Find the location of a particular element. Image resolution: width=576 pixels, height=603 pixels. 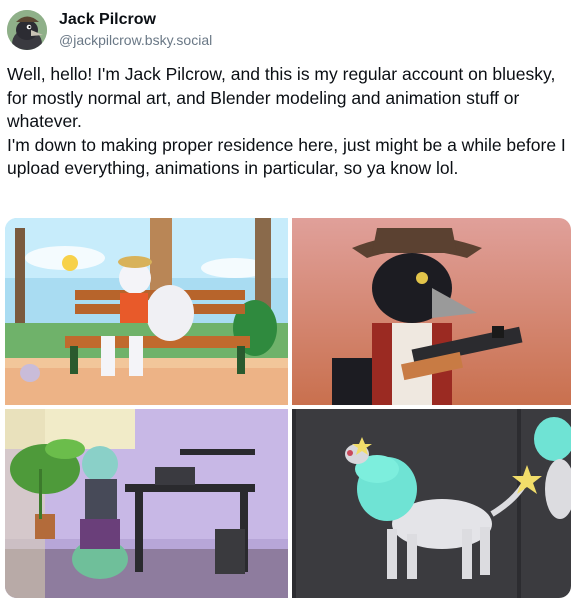

crow-avatar-icon is located at coordinates (27, 30).